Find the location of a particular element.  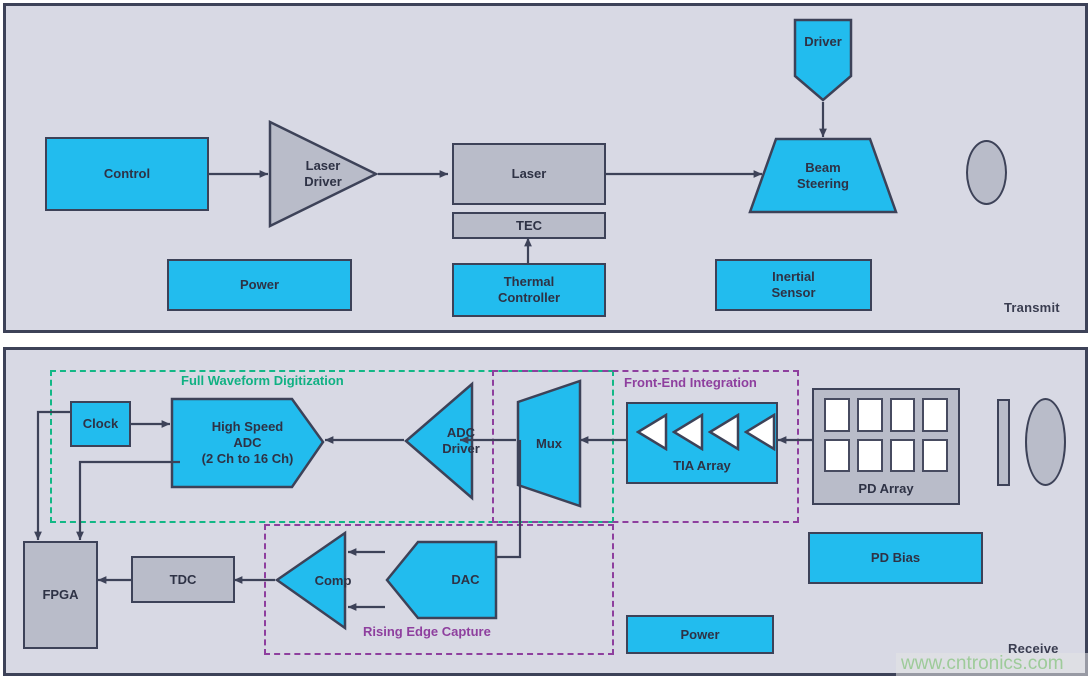

block-power-transmit-label: Power is located at coordinates (259, 285).